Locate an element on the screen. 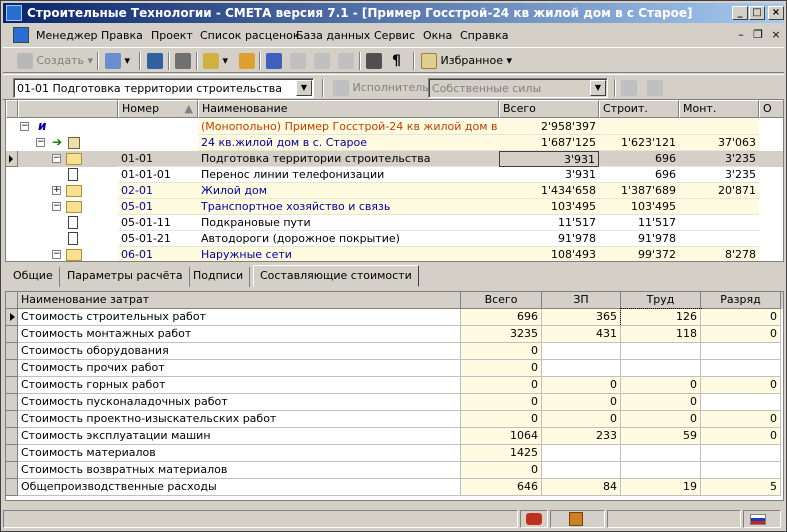 Image resolution: width=787 pixels, height=532 pixels. cost-row: Стоимость материалов 1425 is located at coordinates (394, 453).